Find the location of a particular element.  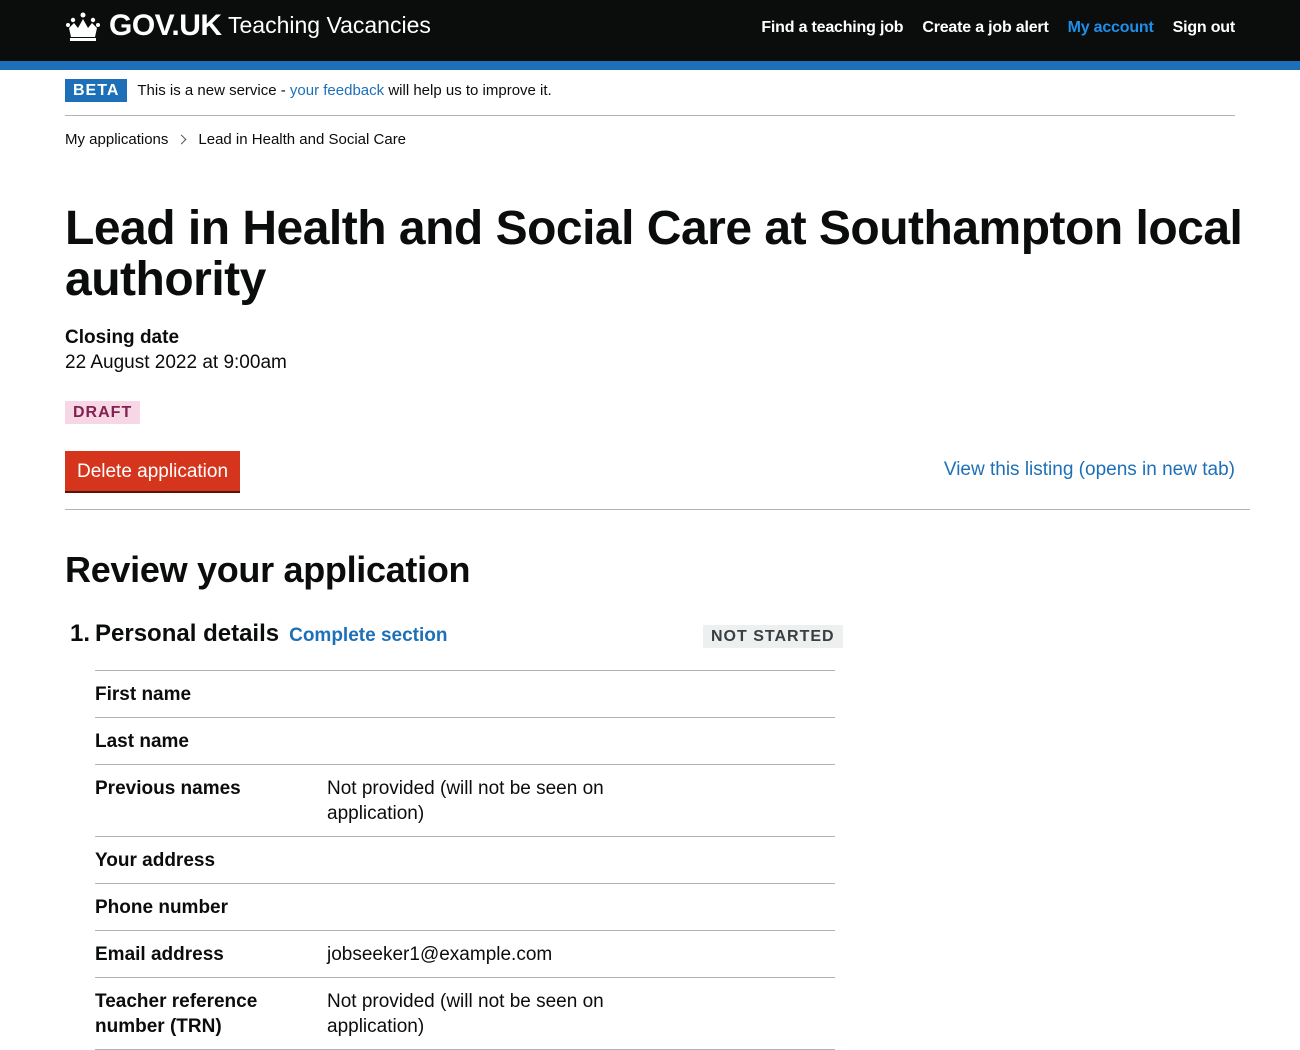

row-key: Phone number is located at coordinates (162, 907).